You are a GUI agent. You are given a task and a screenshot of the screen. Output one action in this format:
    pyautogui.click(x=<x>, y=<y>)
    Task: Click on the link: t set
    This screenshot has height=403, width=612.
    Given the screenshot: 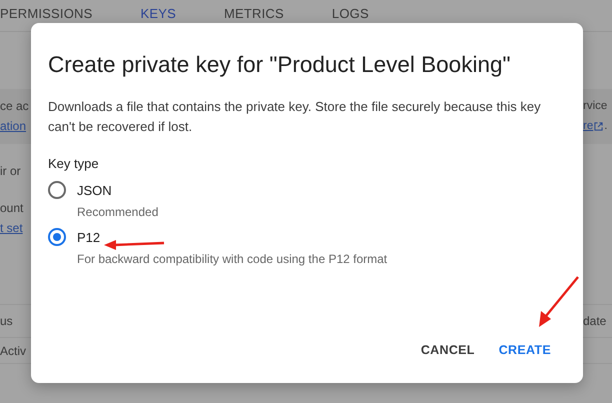 What is the action you would take?
    pyautogui.click(x=15, y=228)
    